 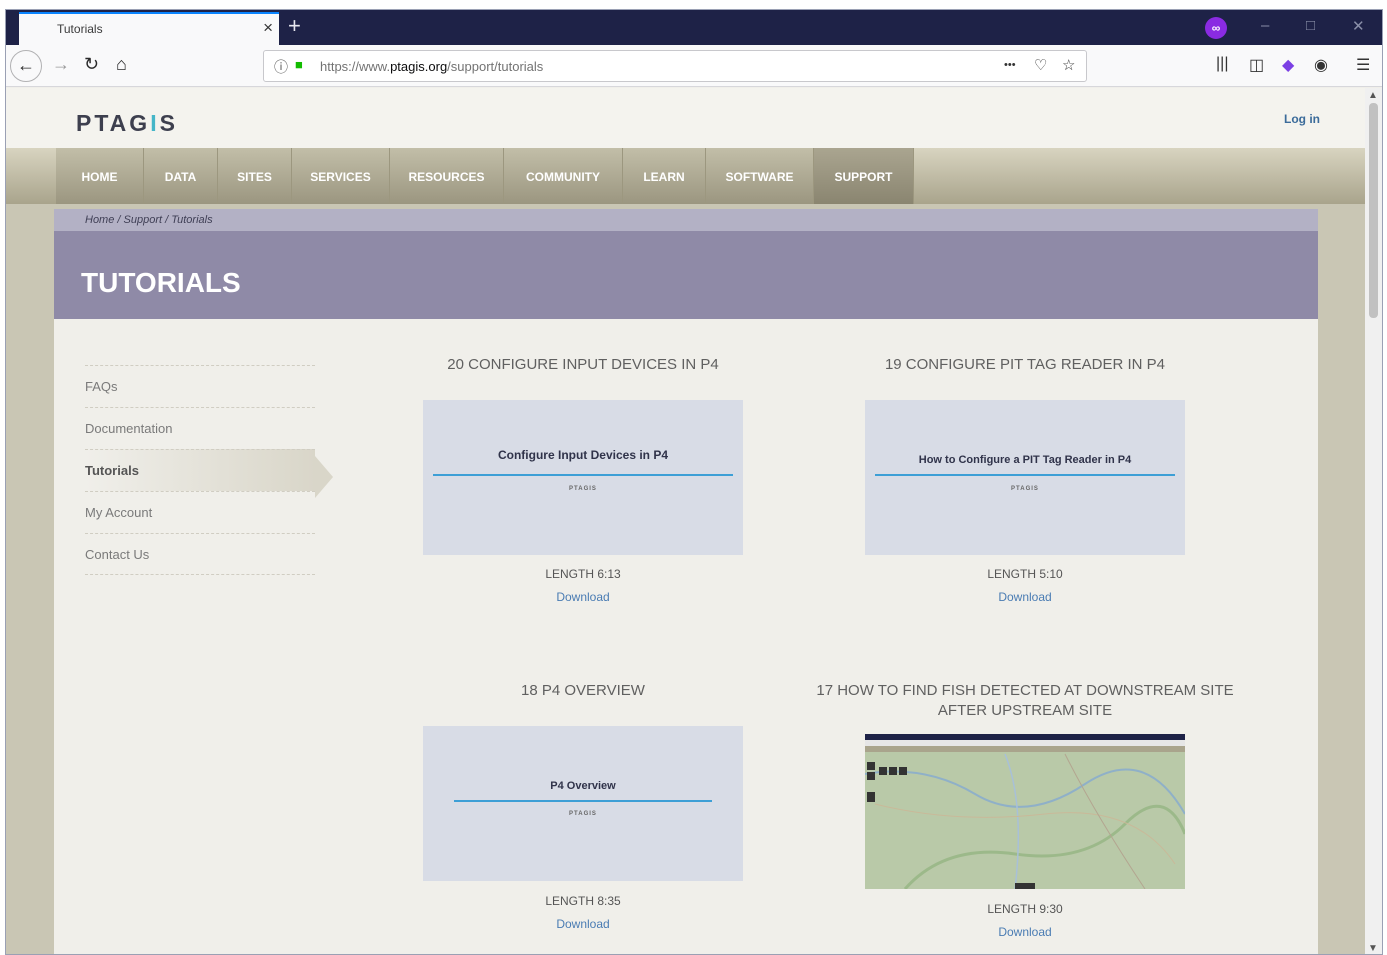 What do you see at coordinates (694, 27) in the screenshot?
I see `tab-bar: Tutorials × + ∞ – □ ✕` at bounding box center [694, 27].